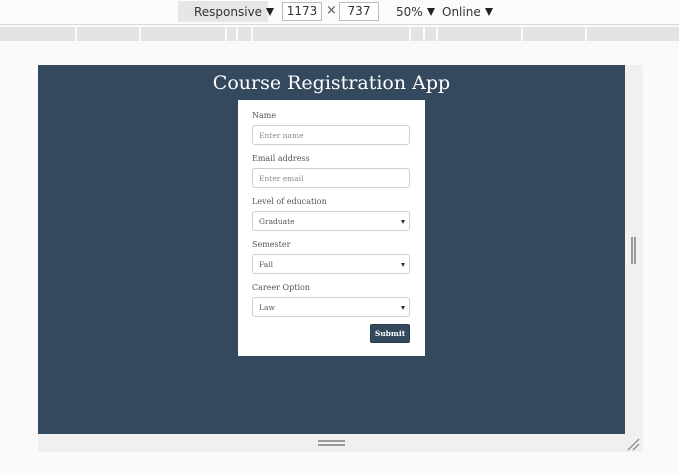  I want to click on name-label: Name, so click(264, 115).